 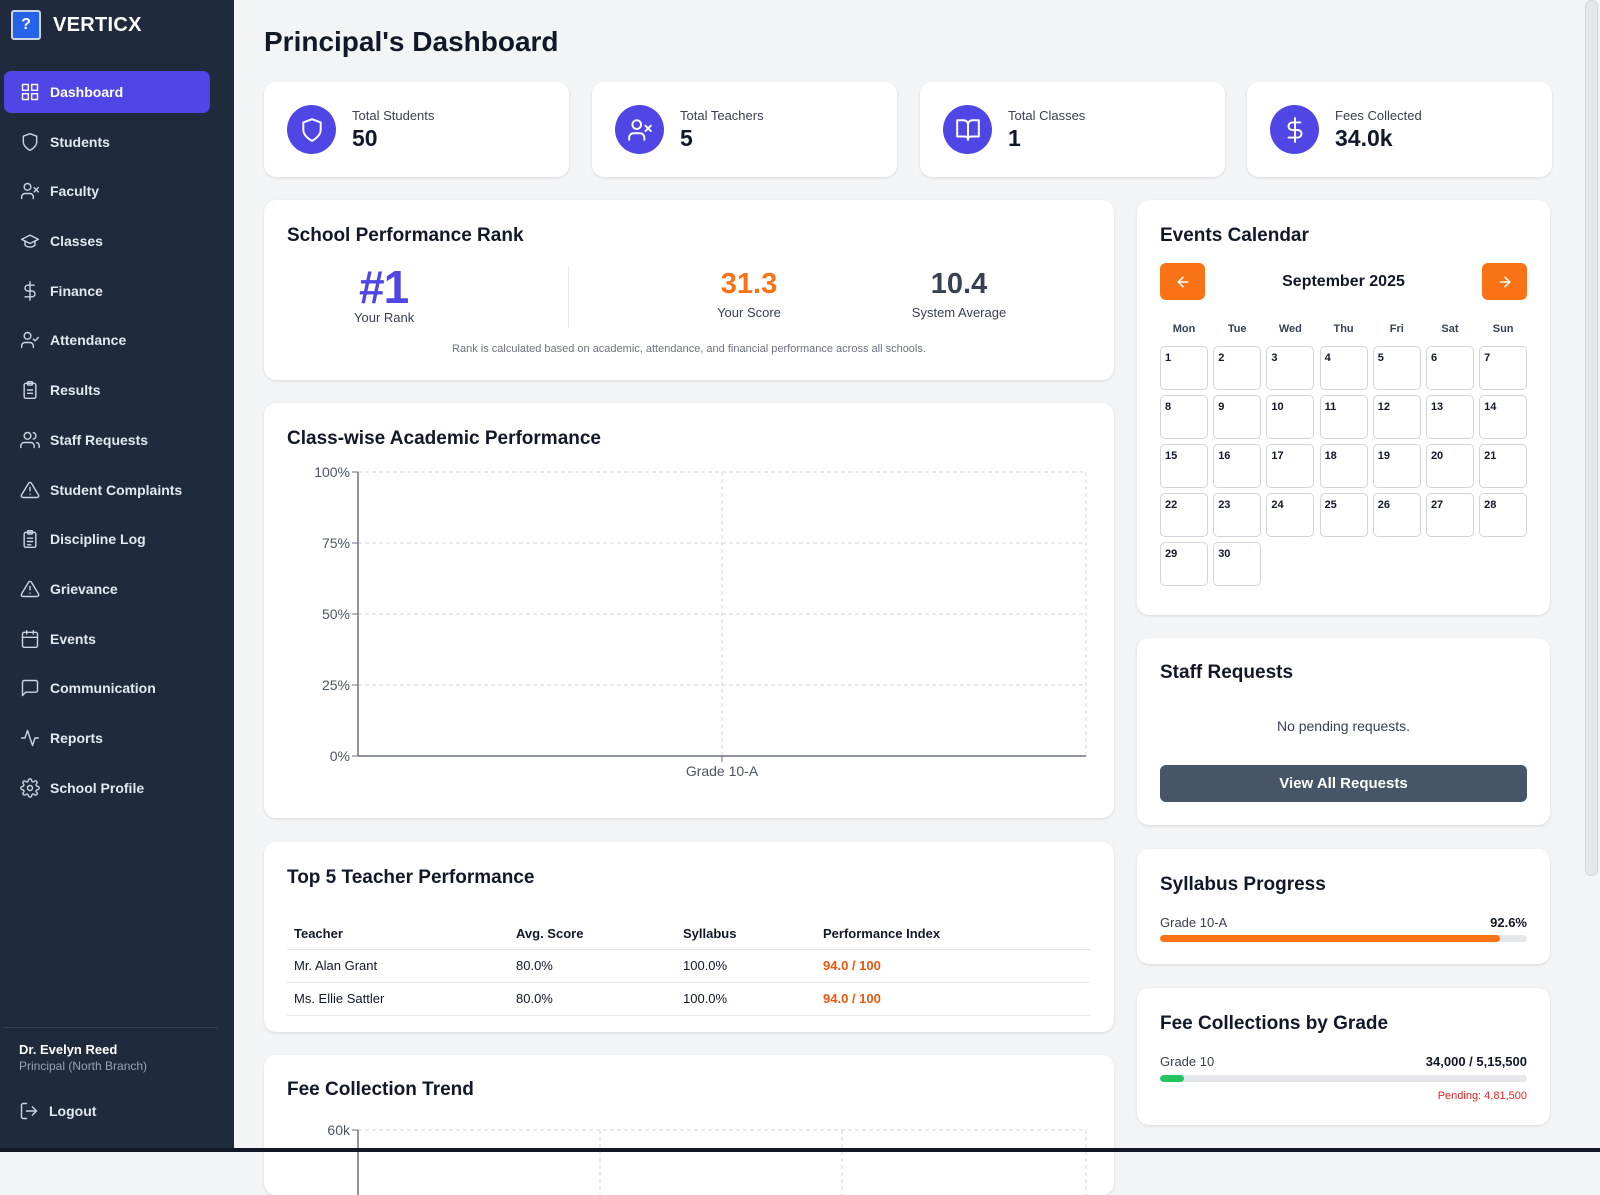 What do you see at coordinates (1396, 515) in the screenshot?
I see `calendar-day: 26` at bounding box center [1396, 515].